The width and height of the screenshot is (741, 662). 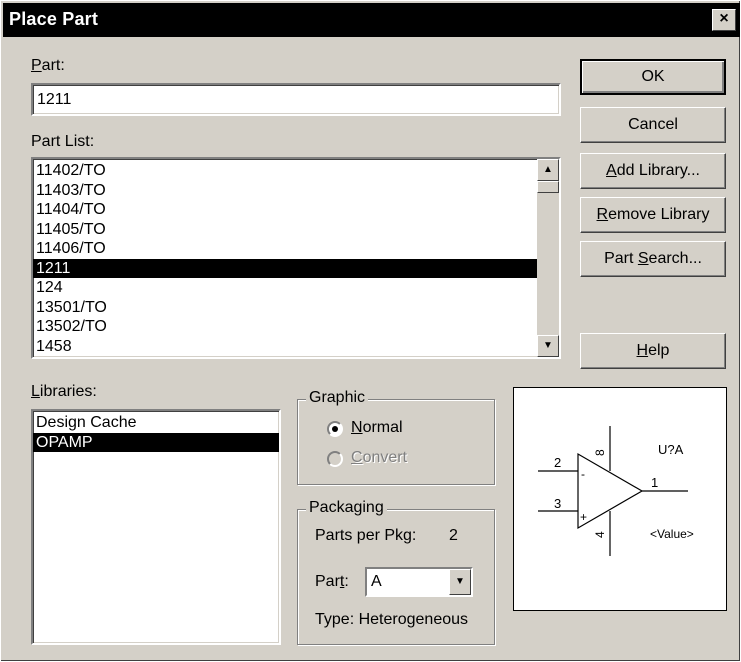 What do you see at coordinates (335, 429) in the screenshot?
I see `graphic-normal-radio` at bounding box center [335, 429].